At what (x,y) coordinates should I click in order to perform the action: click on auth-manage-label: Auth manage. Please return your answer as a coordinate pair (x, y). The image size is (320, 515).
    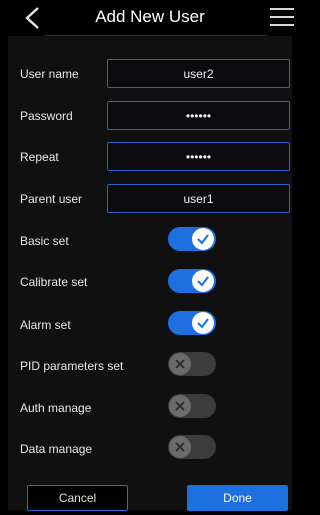
    Looking at the image, I should click on (56, 408).